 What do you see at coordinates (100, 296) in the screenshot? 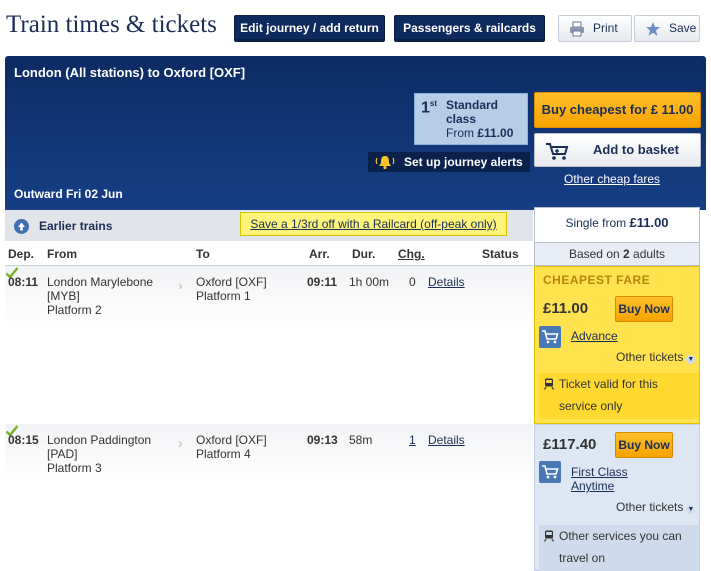
I see `from-station: London Marylebone [MYB] Platform 2` at bounding box center [100, 296].